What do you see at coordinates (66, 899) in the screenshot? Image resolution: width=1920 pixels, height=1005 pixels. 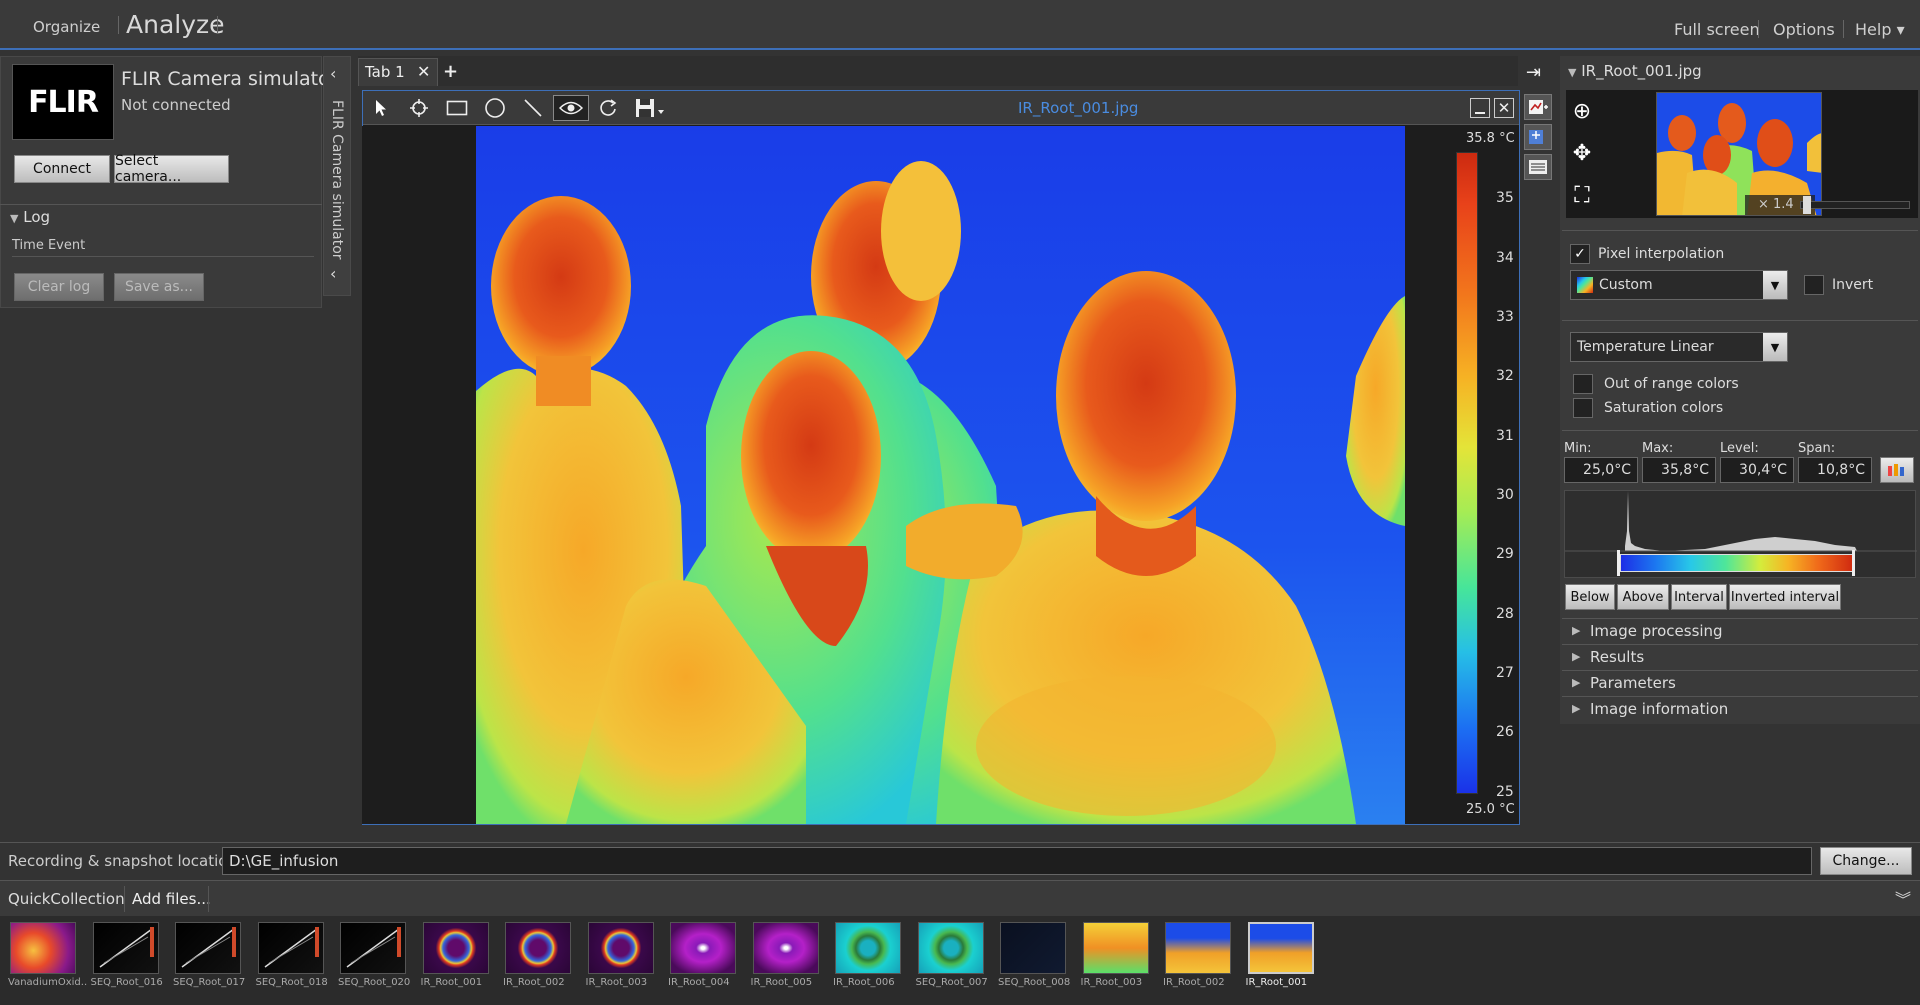 I see `quick-collection-title: QuickCollection` at bounding box center [66, 899].